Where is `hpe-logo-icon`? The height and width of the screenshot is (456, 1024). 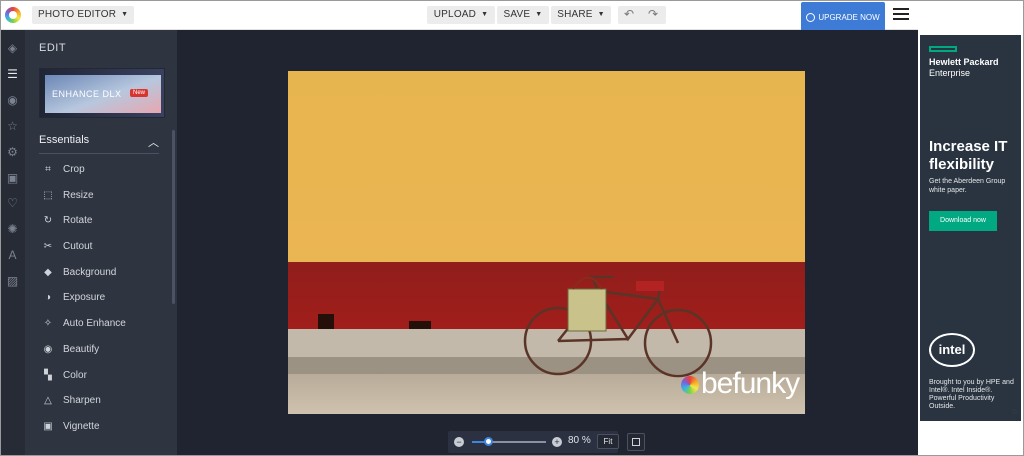 hpe-logo-icon is located at coordinates (943, 49).